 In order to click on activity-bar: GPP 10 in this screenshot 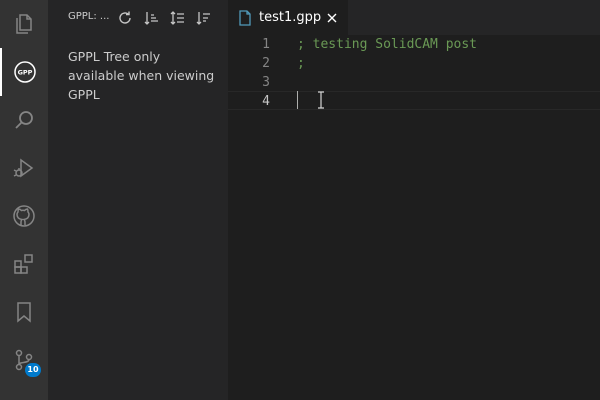, I will do `click(24, 200)`.